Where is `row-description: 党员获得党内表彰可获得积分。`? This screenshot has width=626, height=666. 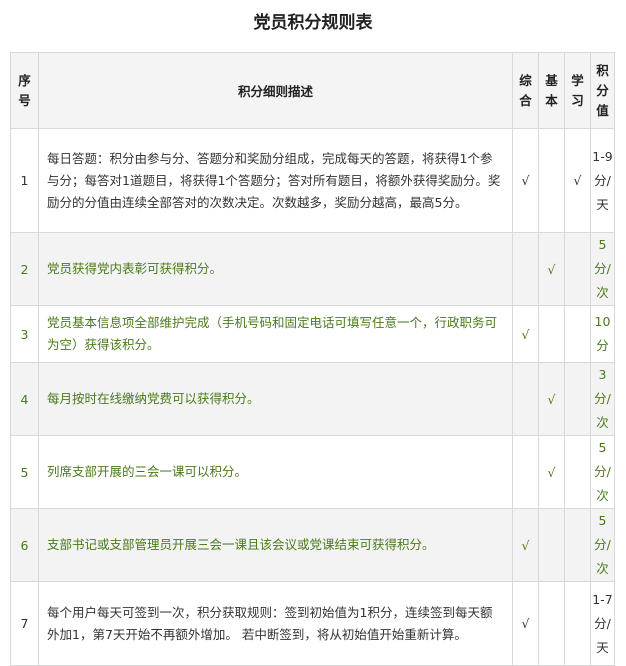
row-description: 党员获得党内表彰可获得积分。 is located at coordinates (275, 269).